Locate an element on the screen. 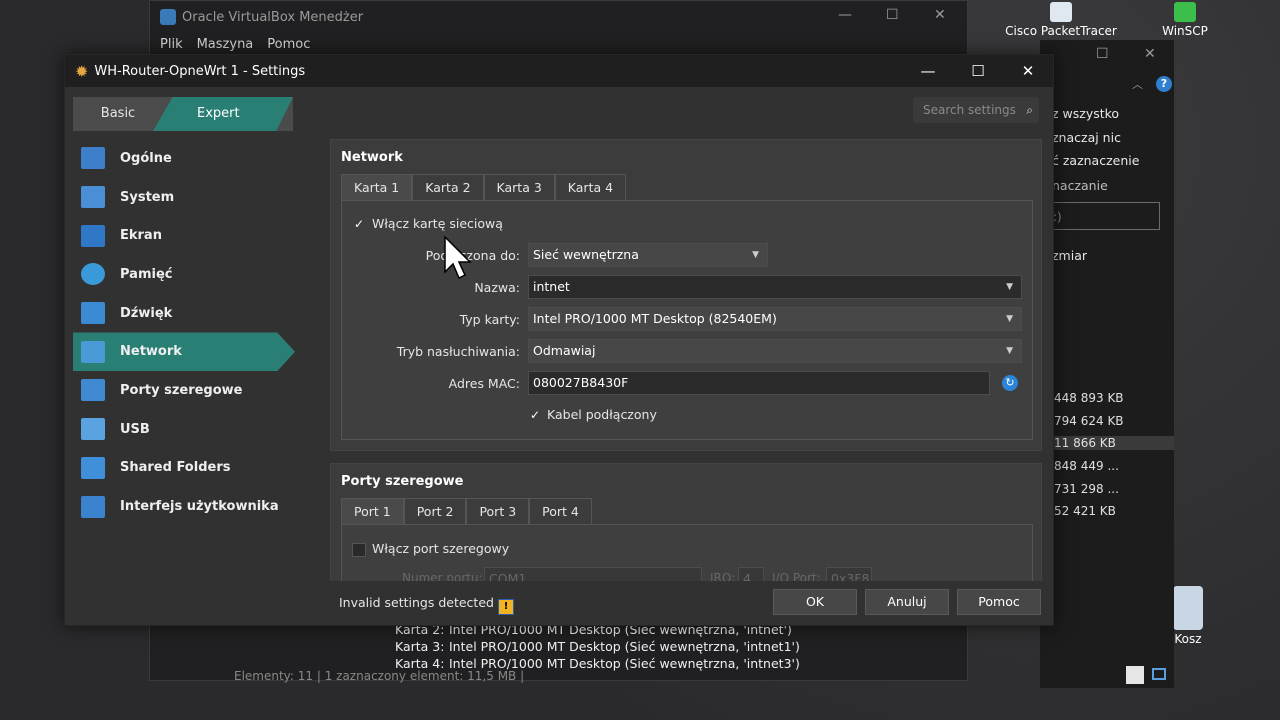 The image size is (1280, 720). nav-item-usb: USB is located at coordinates (184, 429).